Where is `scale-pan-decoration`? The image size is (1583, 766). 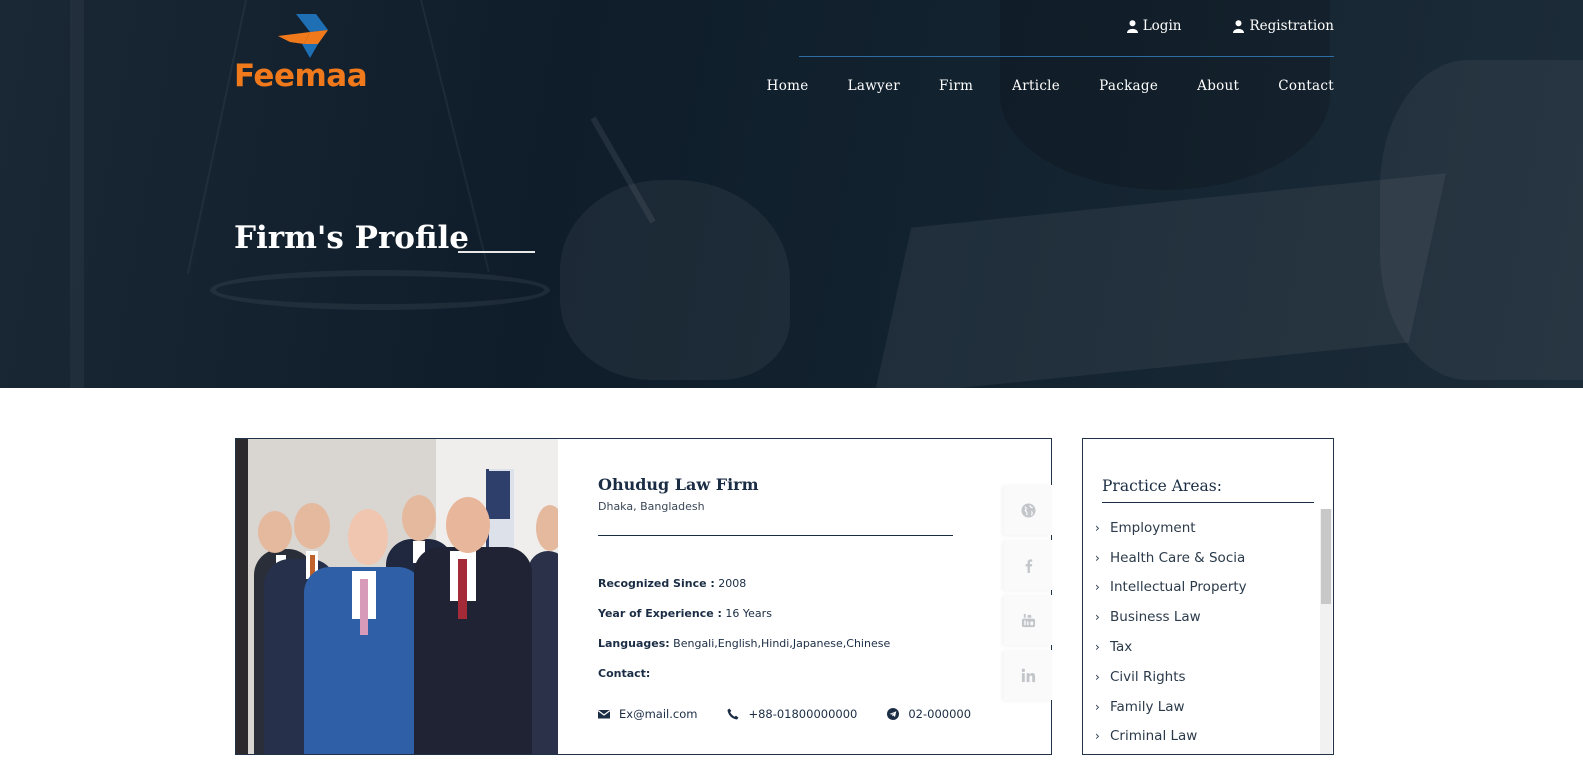 scale-pan-decoration is located at coordinates (380, 290).